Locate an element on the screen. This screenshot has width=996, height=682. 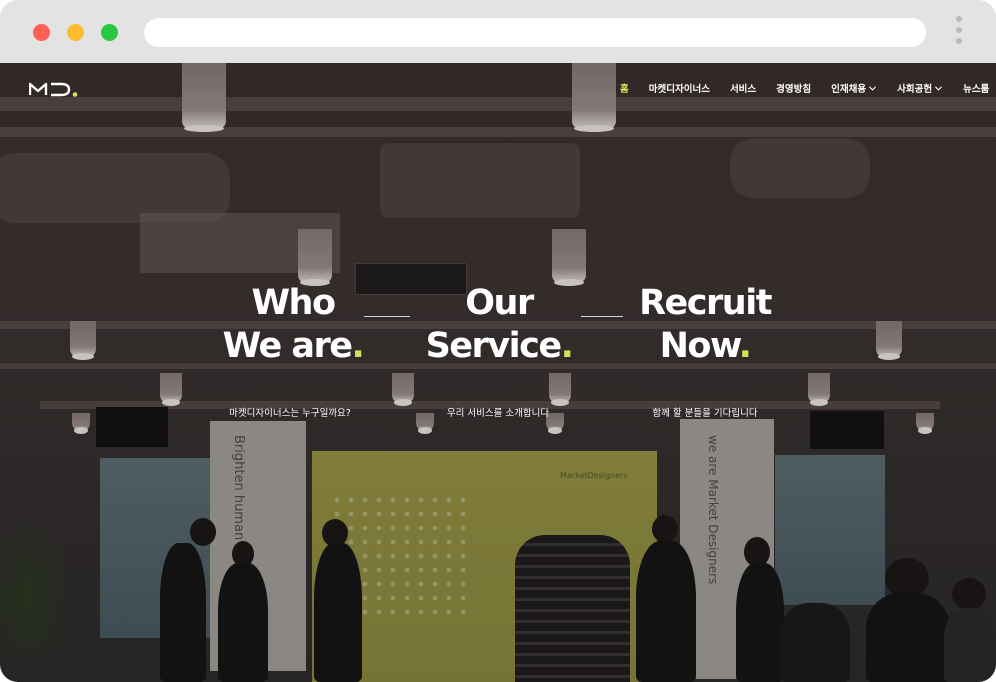
nav-item-market-designers: 마켓디자이너스 is located at coordinates (679, 88).